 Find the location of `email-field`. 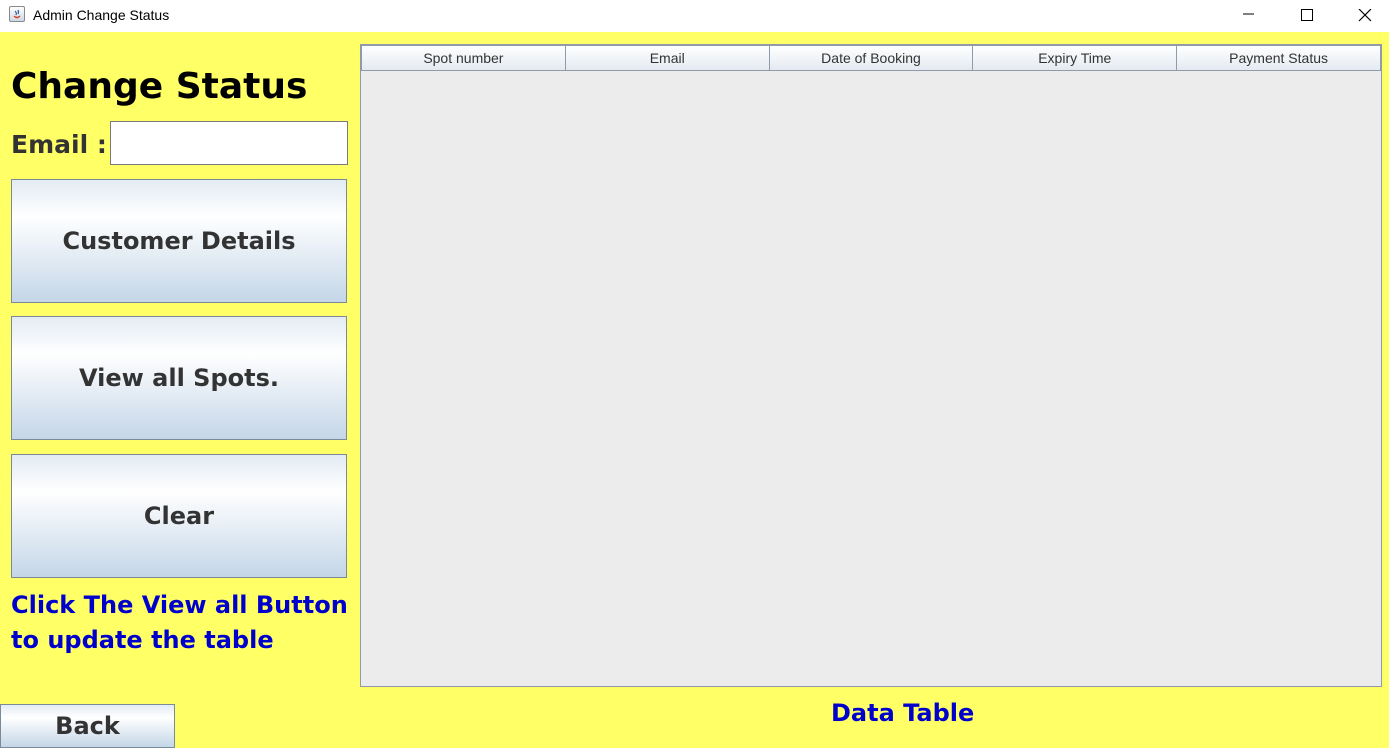

email-field is located at coordinates (229, 143).